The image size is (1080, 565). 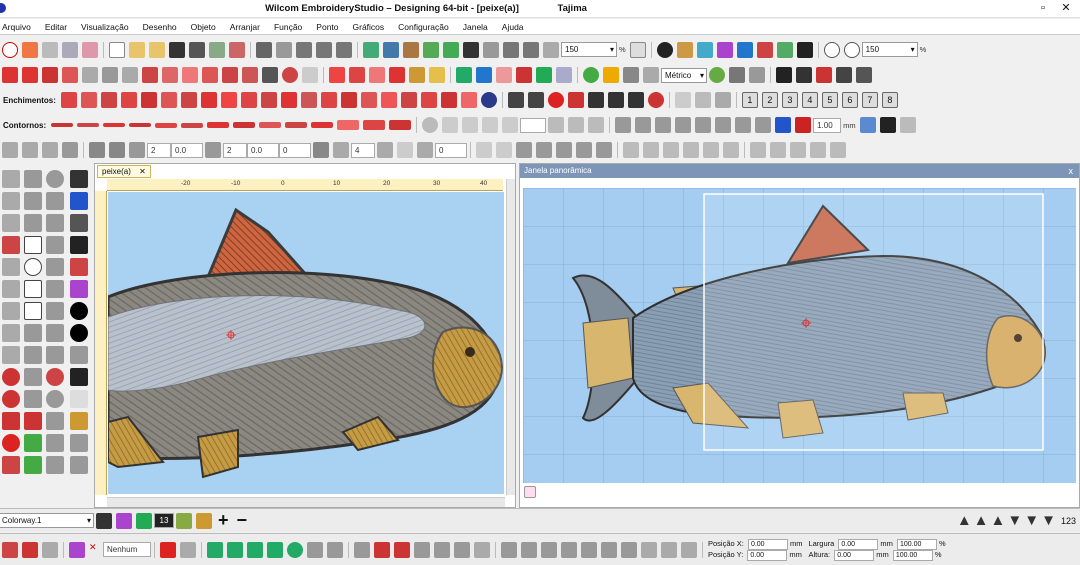 What do you see at coordinates (448, 100) in the screenshot?
I see `fill-20-icon` at bounding box center [448, 100].